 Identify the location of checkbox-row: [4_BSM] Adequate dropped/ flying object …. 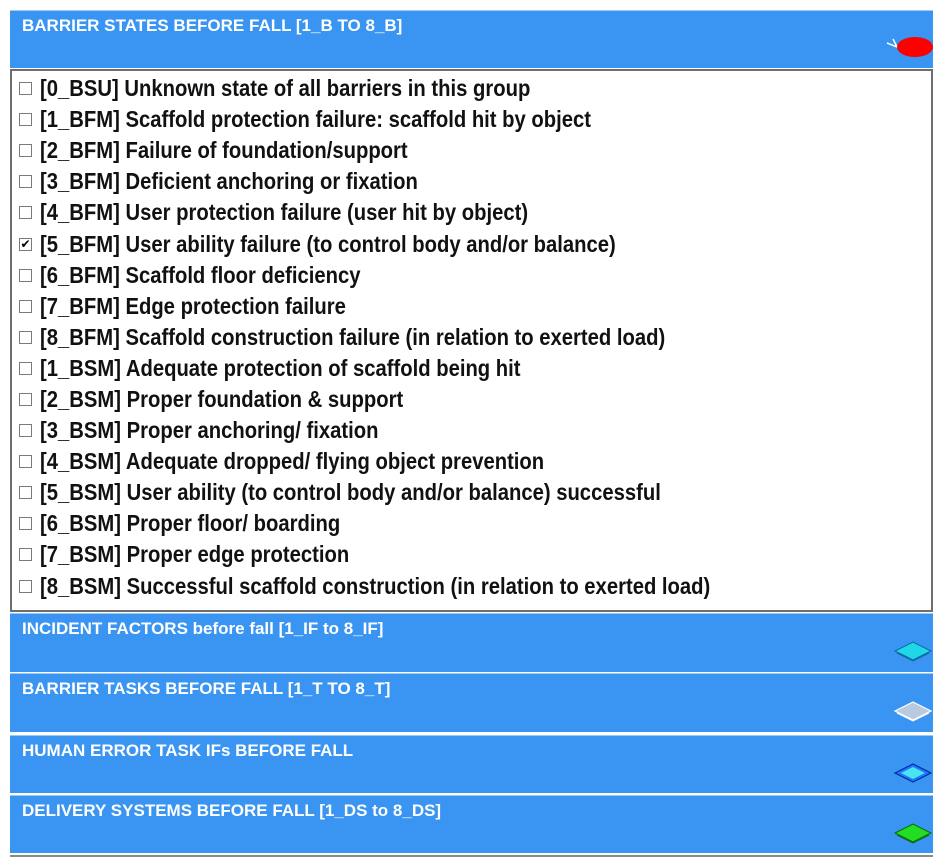
(471, 461).